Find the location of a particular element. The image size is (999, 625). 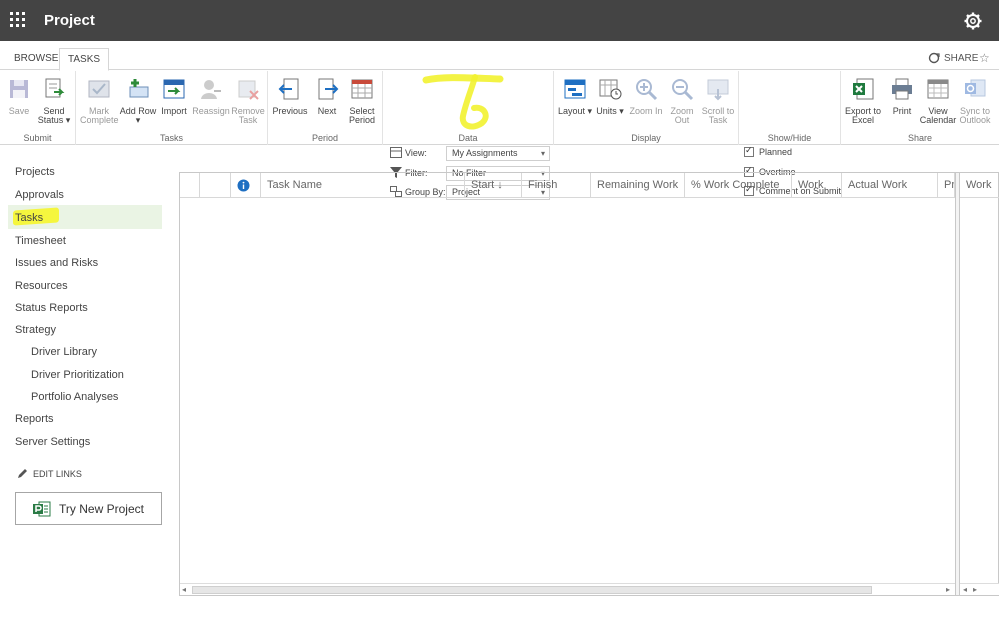

star-icon: ☆ is located at coordinates (984, 58).